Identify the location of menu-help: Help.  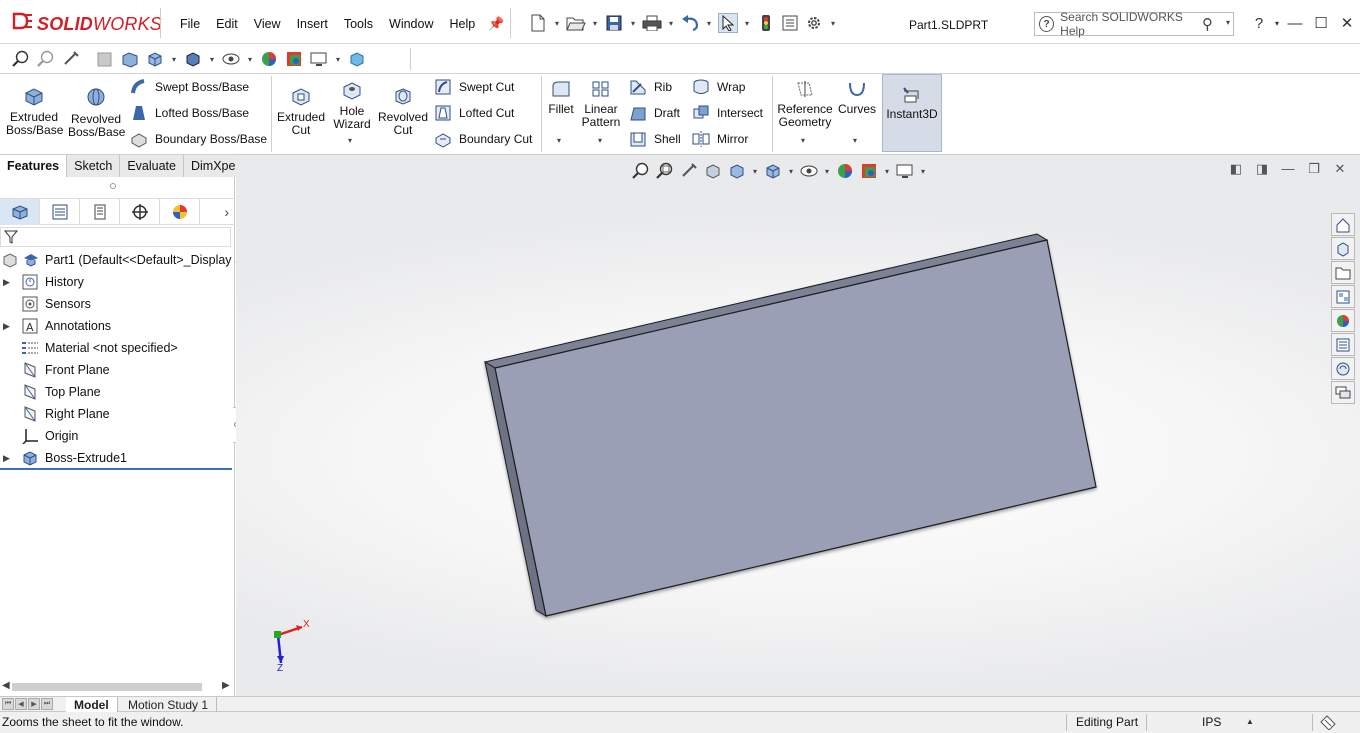
(463, 24).